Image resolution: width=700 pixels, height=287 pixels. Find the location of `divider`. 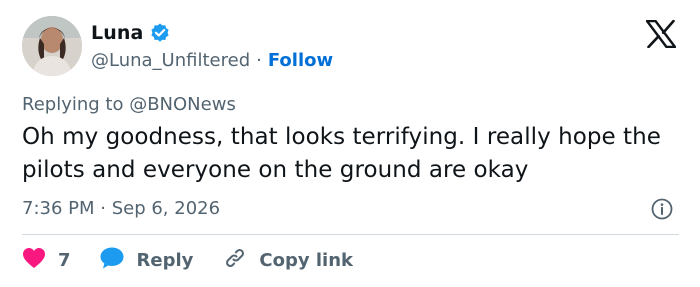

divider is located at coordinates (350, 234).